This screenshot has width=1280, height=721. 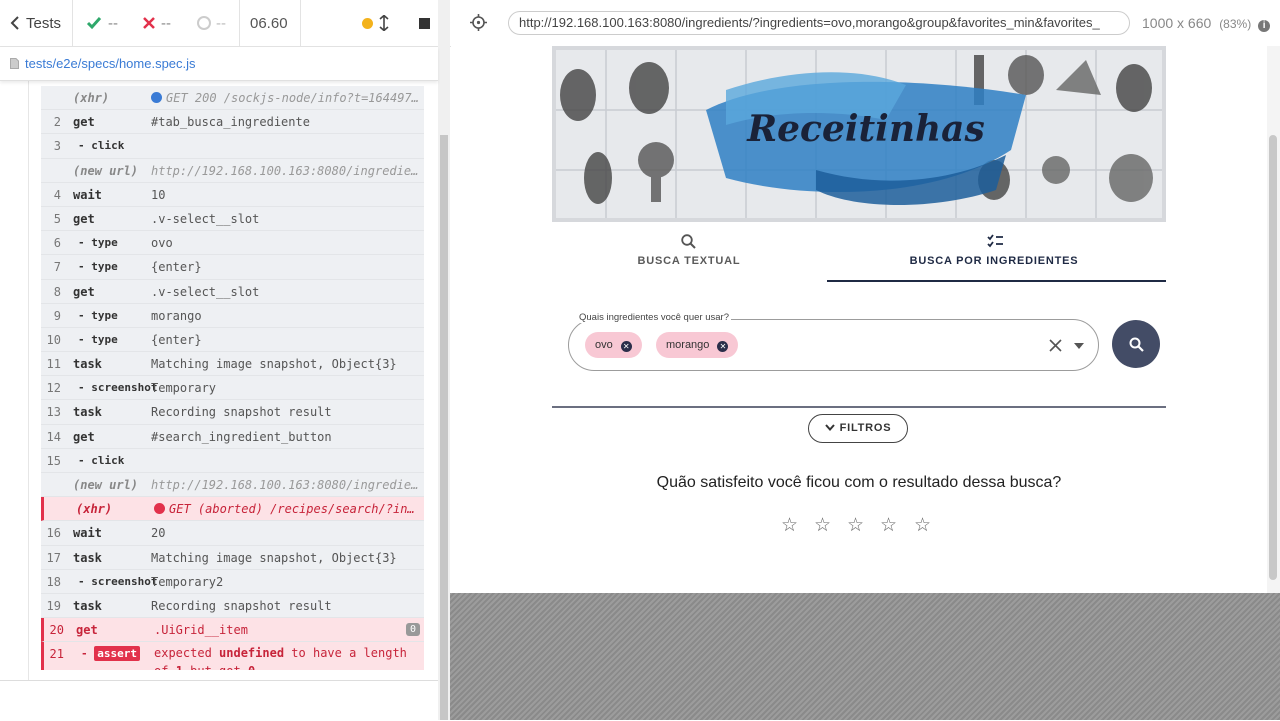 I want to click on command-message-text: Temporary2, so click(x=187, y=581).